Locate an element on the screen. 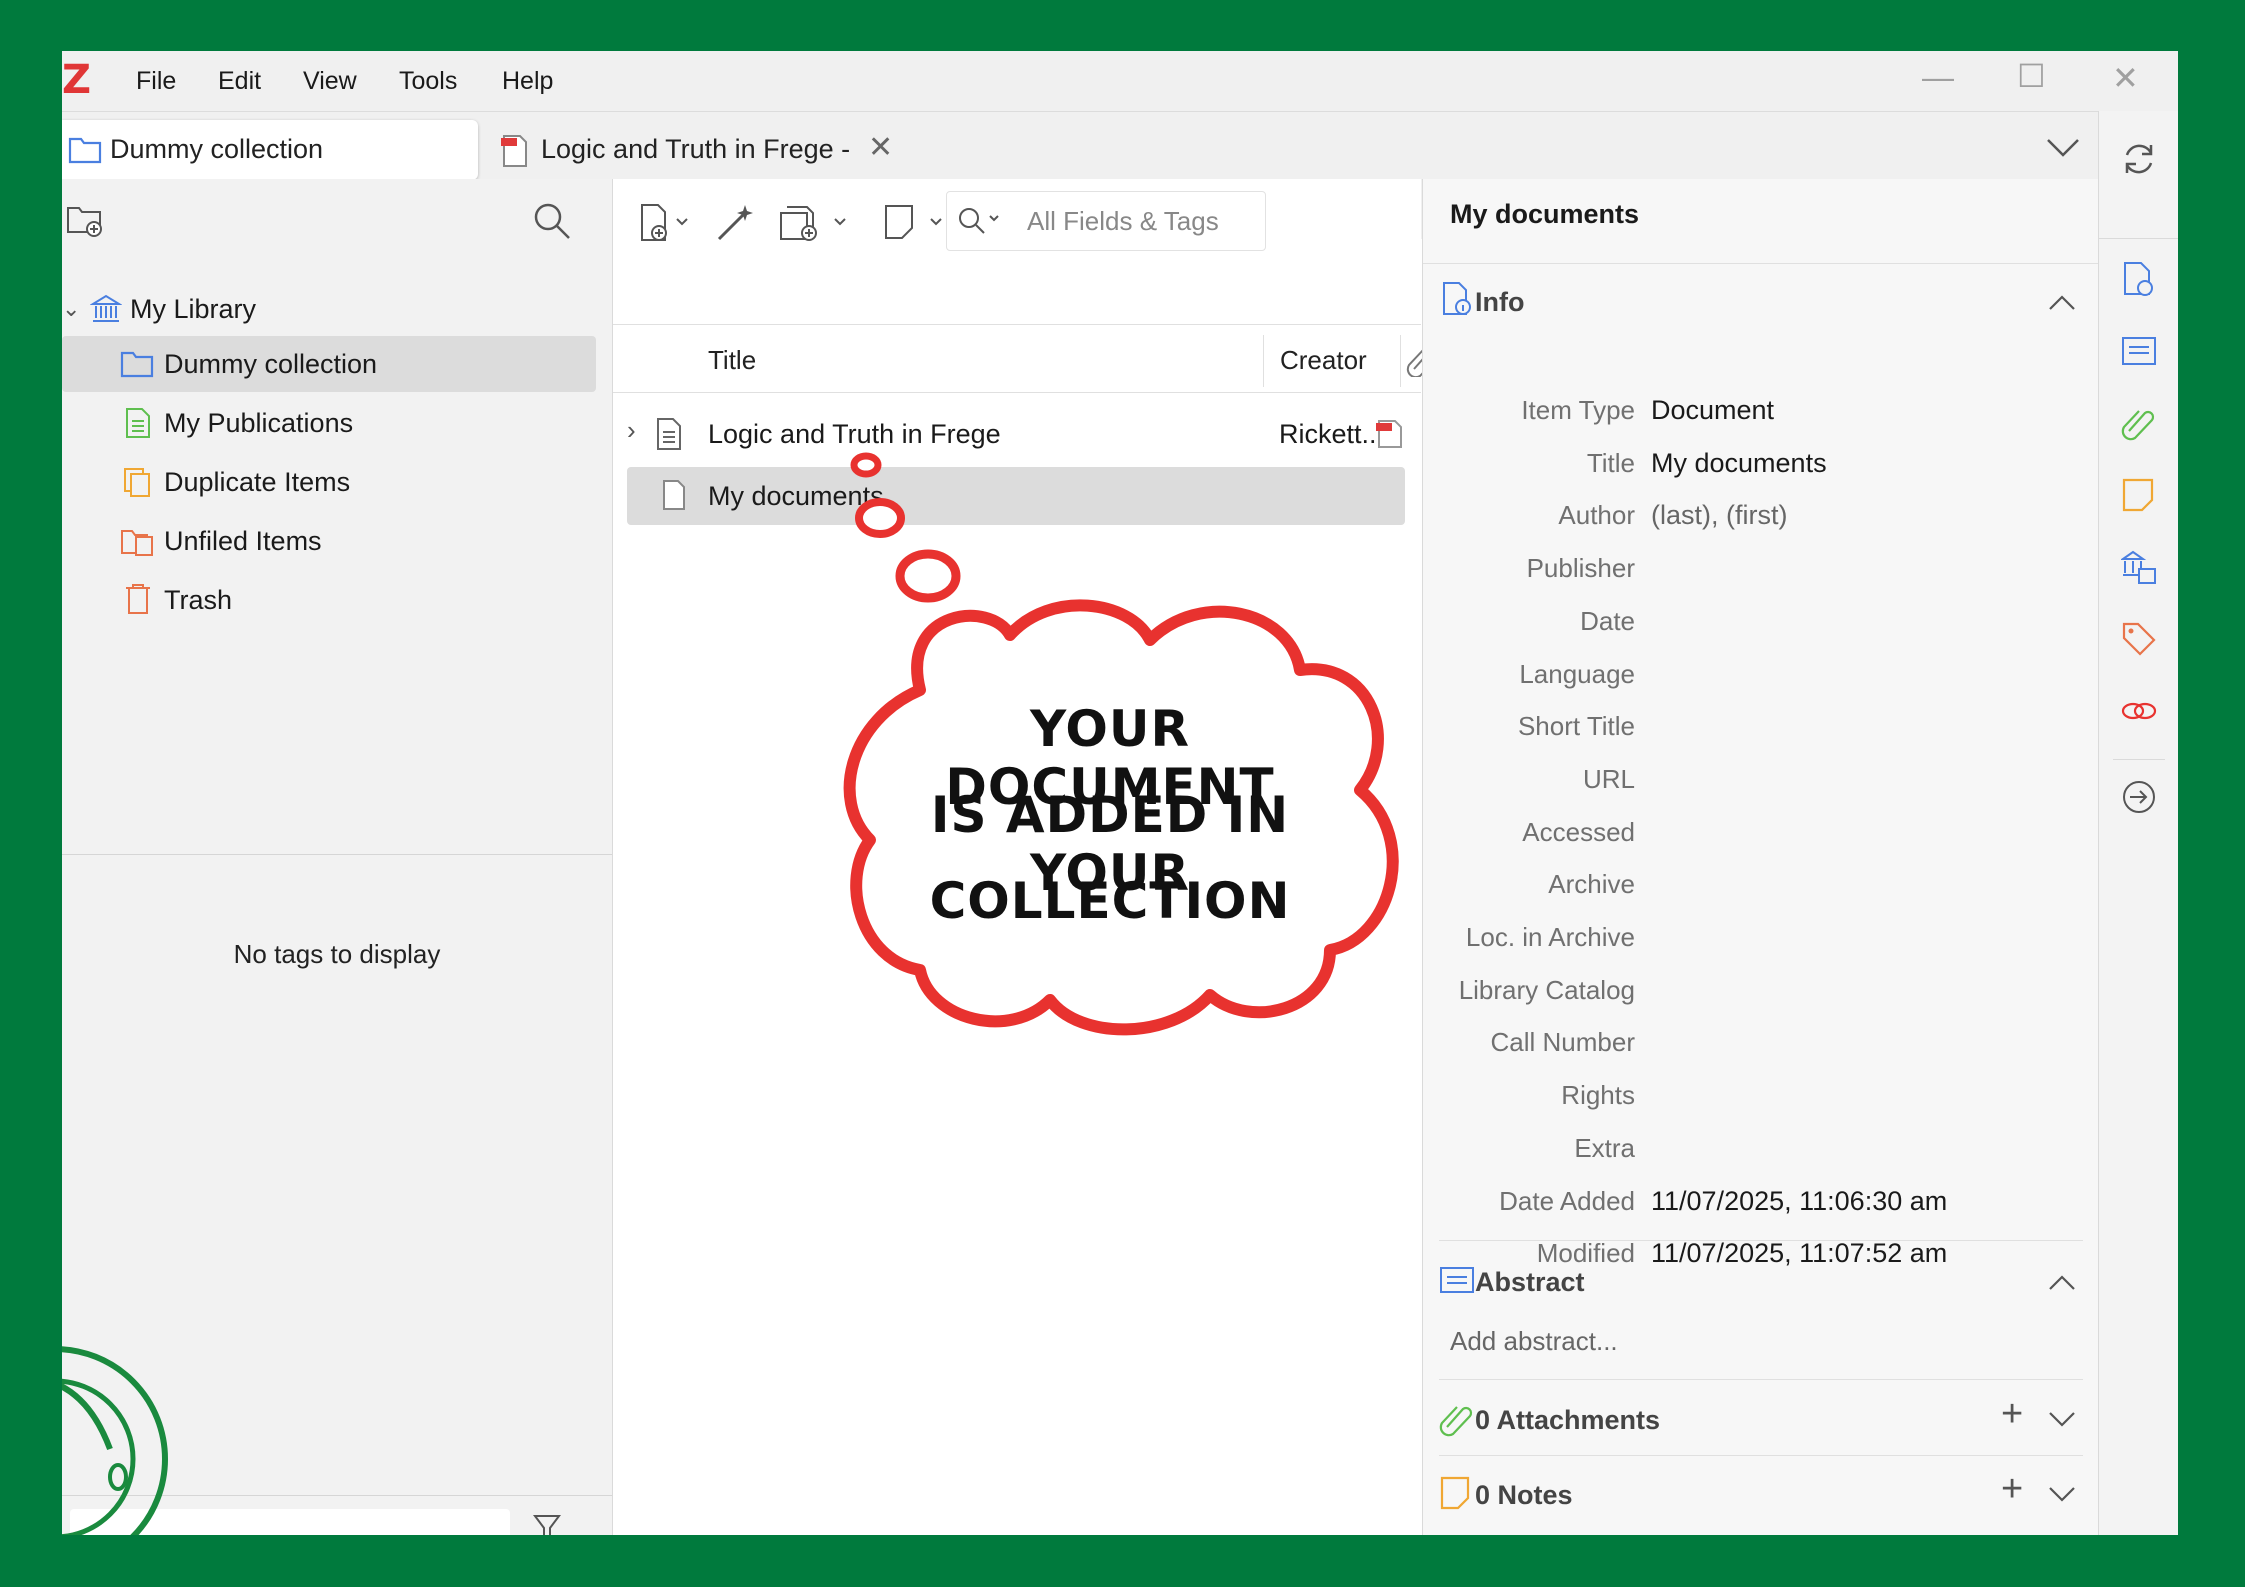 Image resolution: width=2245 pixels, height=1587 pixels. field-label: Rights is located at coordinates (1598, 1095).